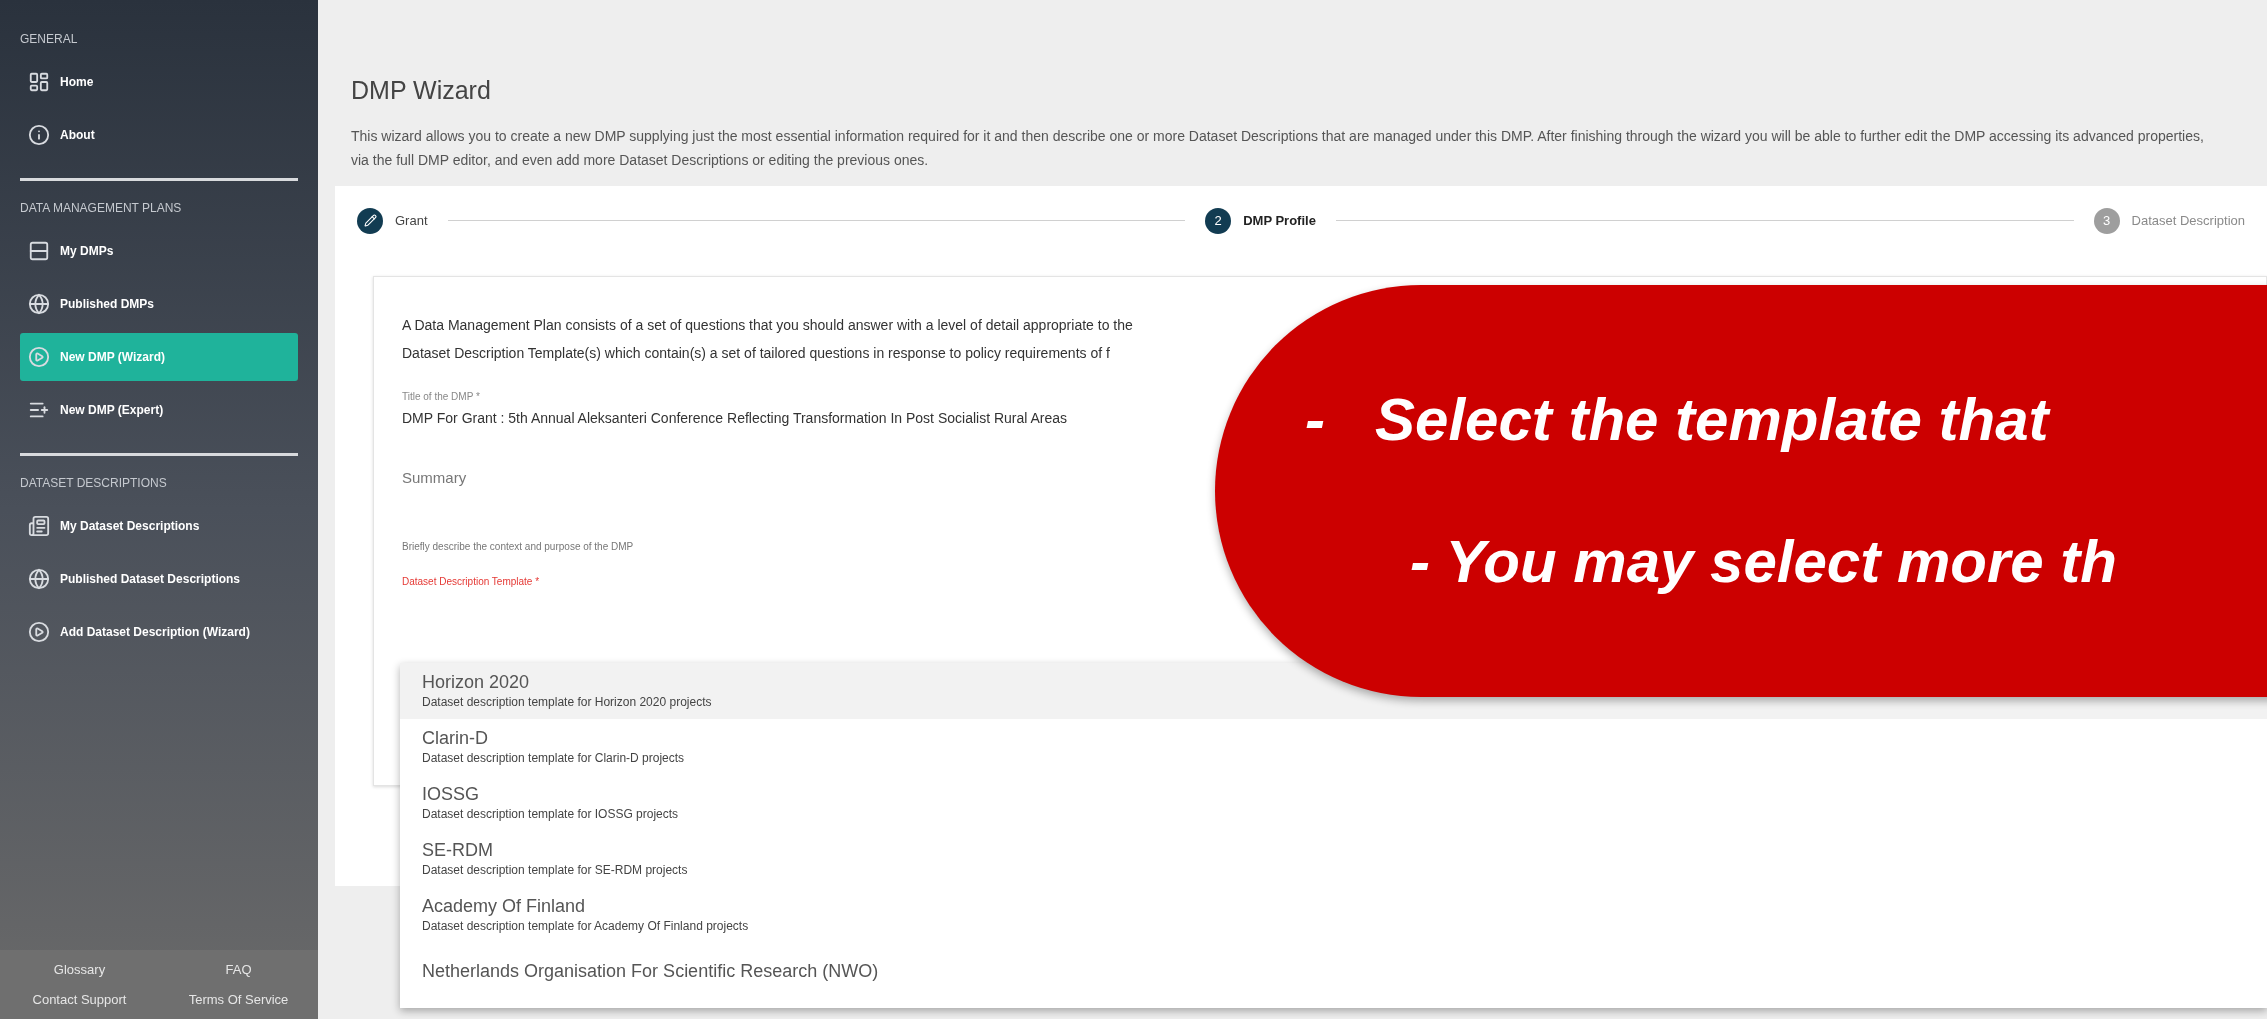  What do you see at coordinates (1279, 220) in the screenshot?
I see `step-label: DMP Profile` at bounding box center [1279, 220].